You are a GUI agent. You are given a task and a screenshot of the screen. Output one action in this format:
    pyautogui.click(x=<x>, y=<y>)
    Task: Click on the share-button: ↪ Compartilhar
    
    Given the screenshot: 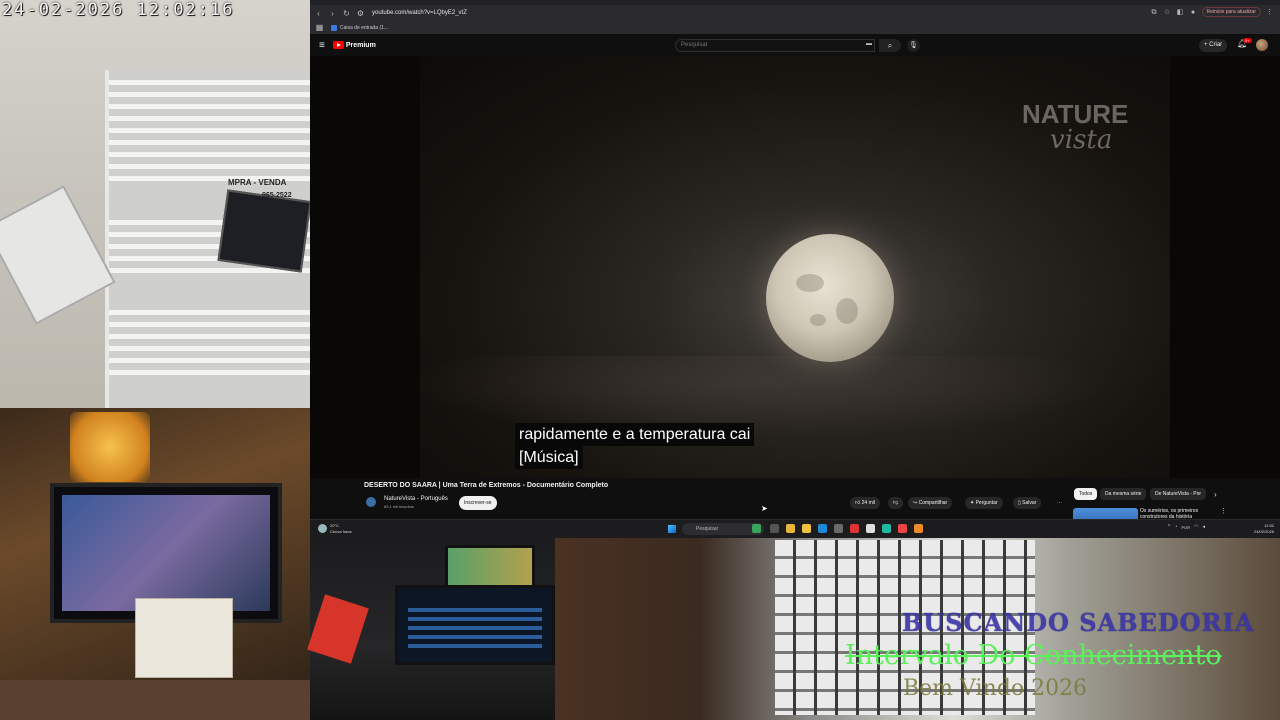 What is the action you would take?
    pyautogui.click(x=930, y=503)
    